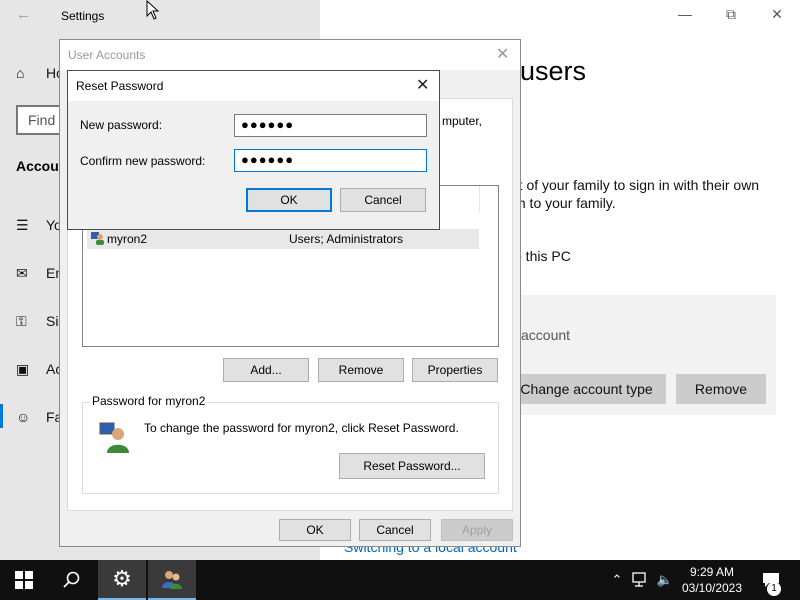 The width and height of the screenshot is (800, 600). What do you see at coordinates (20, 73) in the screenshot?
I see `home-icon: ⌂` at bounding box center [20, 73].